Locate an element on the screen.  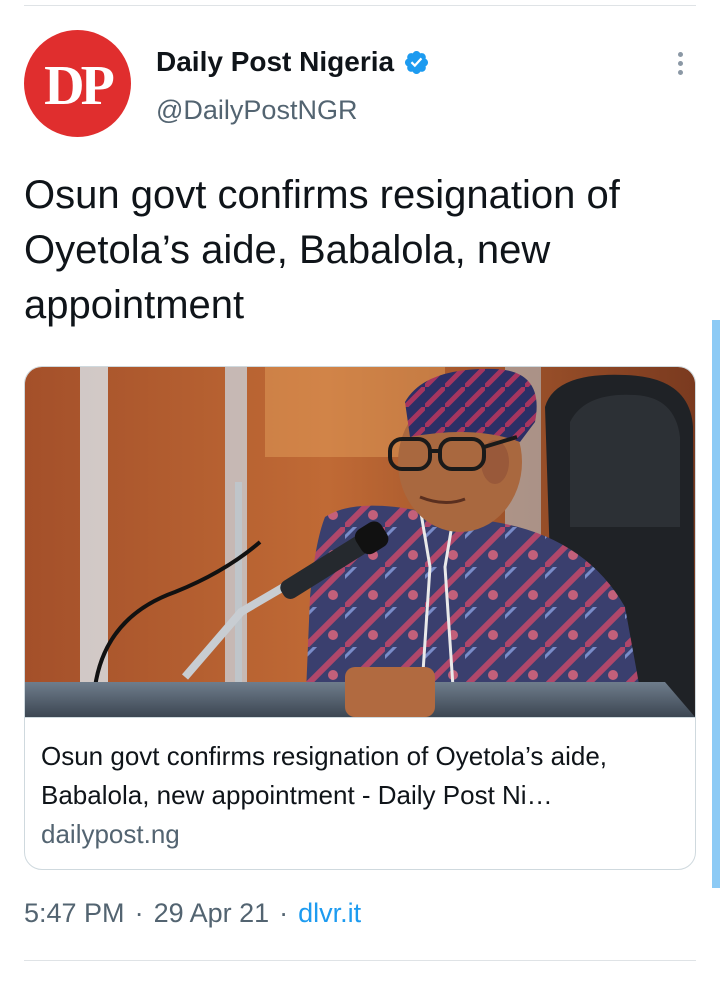
verified-badge-icon is located at coordinates (416, 62).